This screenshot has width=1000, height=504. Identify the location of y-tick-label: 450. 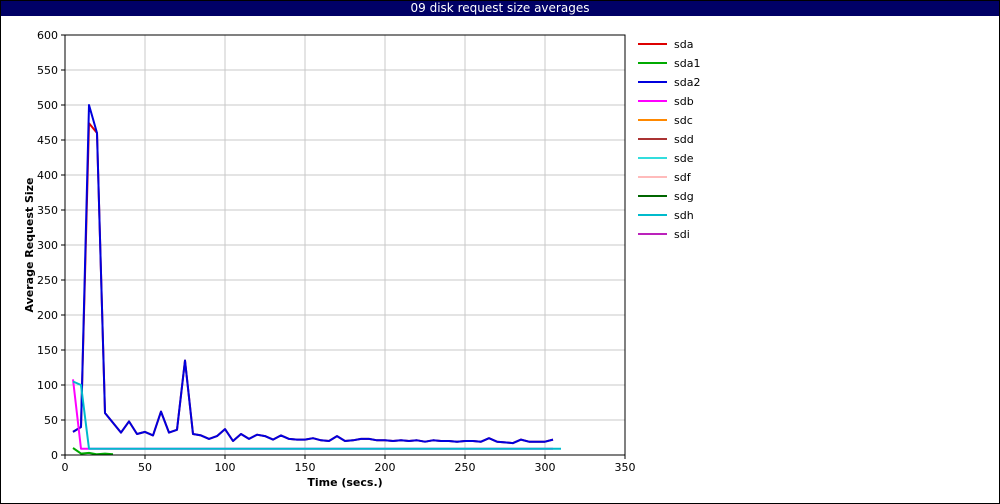
(47, 140).